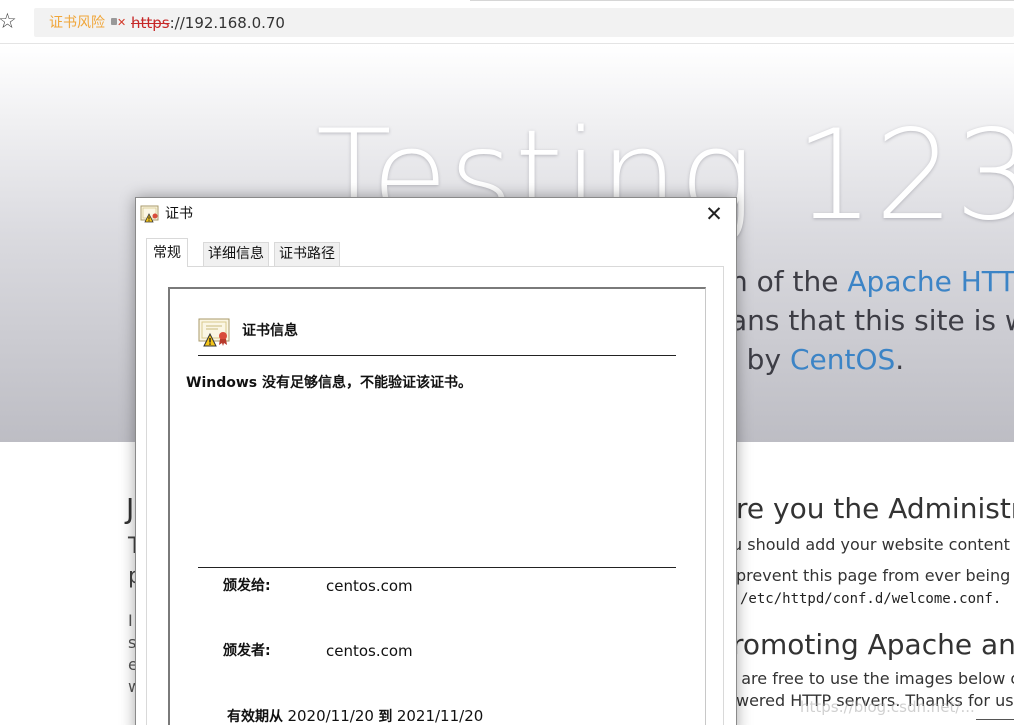  Describe the element at coordinates (436, 214) in the screenshot. I see `dialog-titlebar: 证书 ✕` at that location.